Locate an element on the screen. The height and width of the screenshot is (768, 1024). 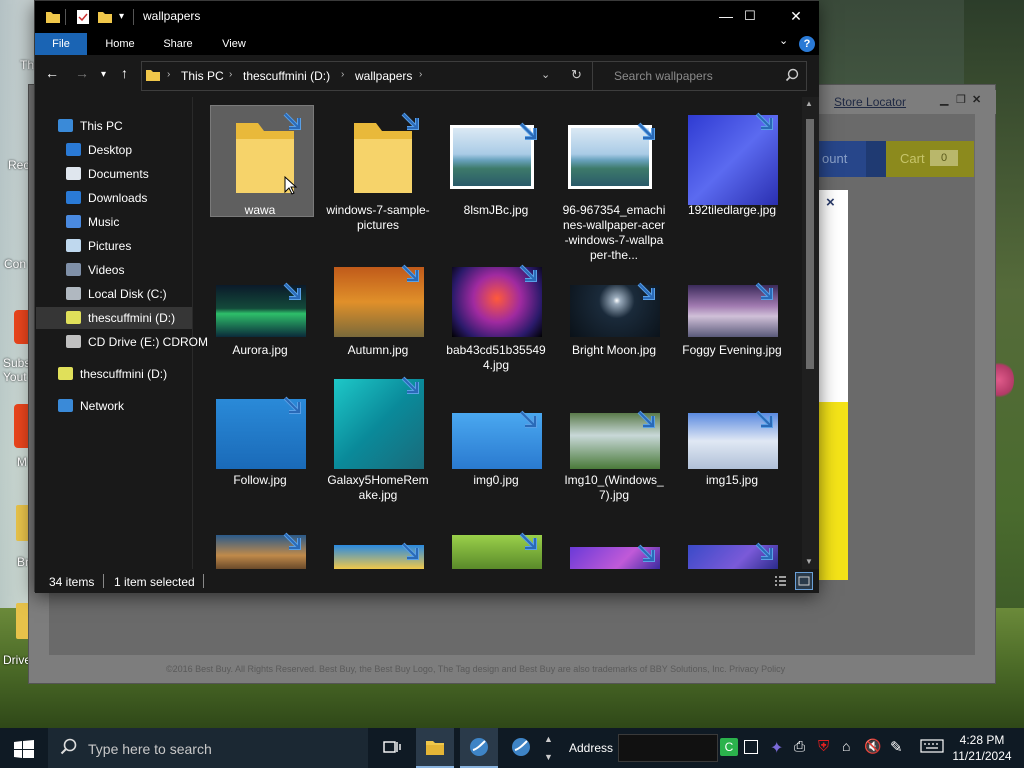
tab-file: File is located at coordinates (61, 44).